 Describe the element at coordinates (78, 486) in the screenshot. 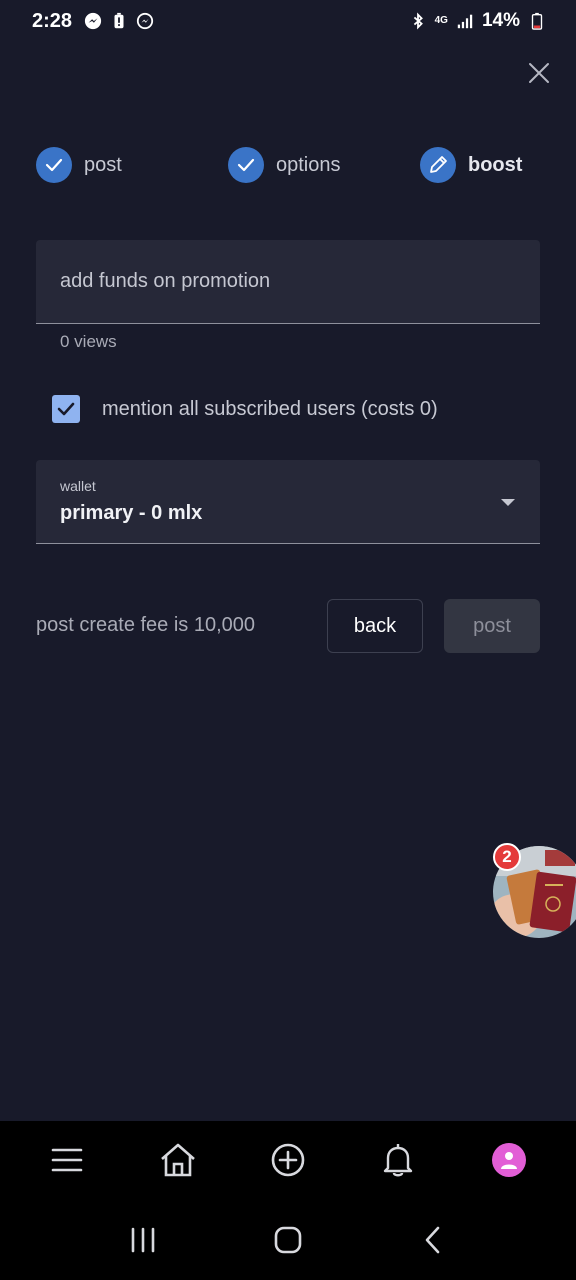

I see `wallet-caption: wallet` at that location.